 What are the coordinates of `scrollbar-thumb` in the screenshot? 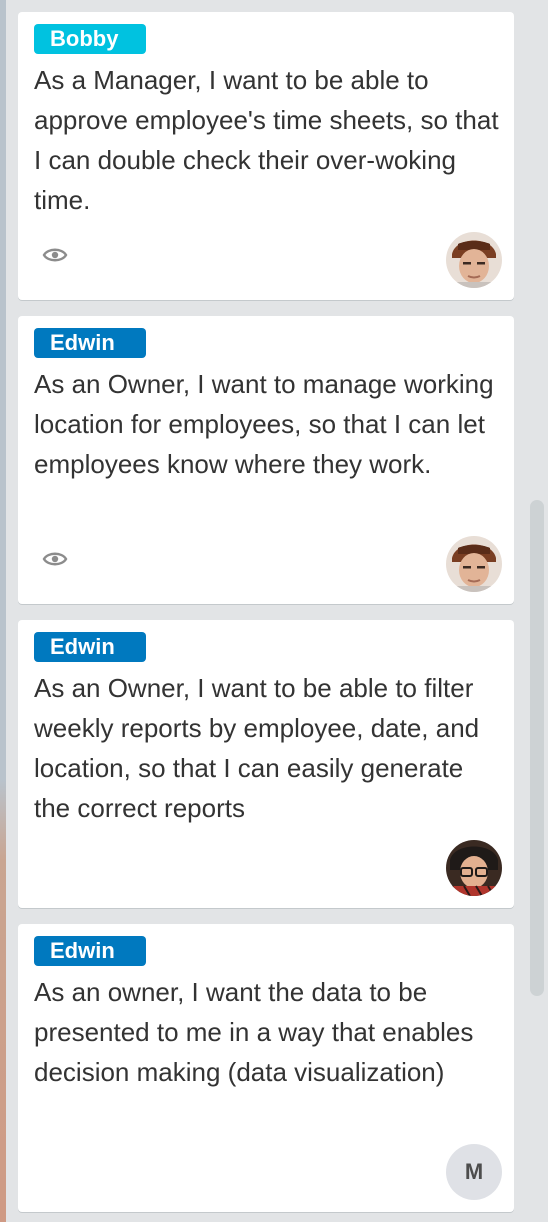 It's located at (537, 748).